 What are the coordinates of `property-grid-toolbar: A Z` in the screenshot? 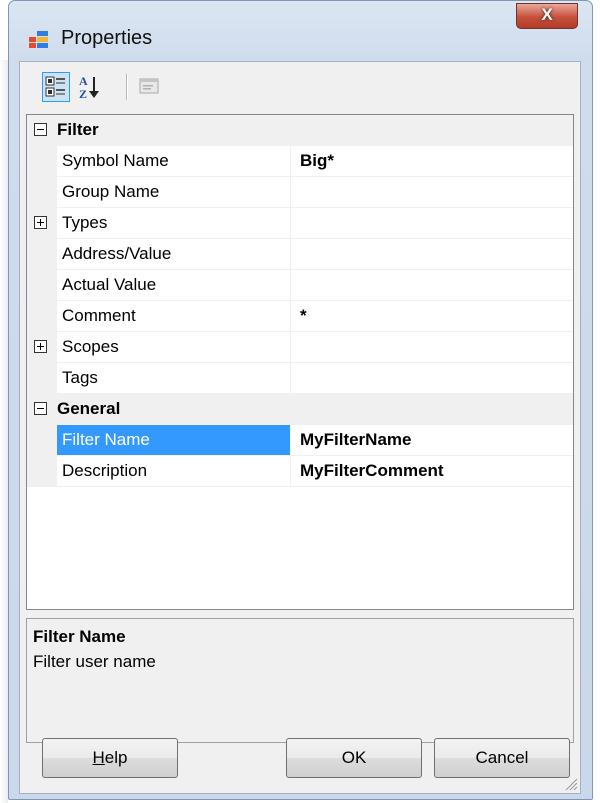 It's located at (300, 88).